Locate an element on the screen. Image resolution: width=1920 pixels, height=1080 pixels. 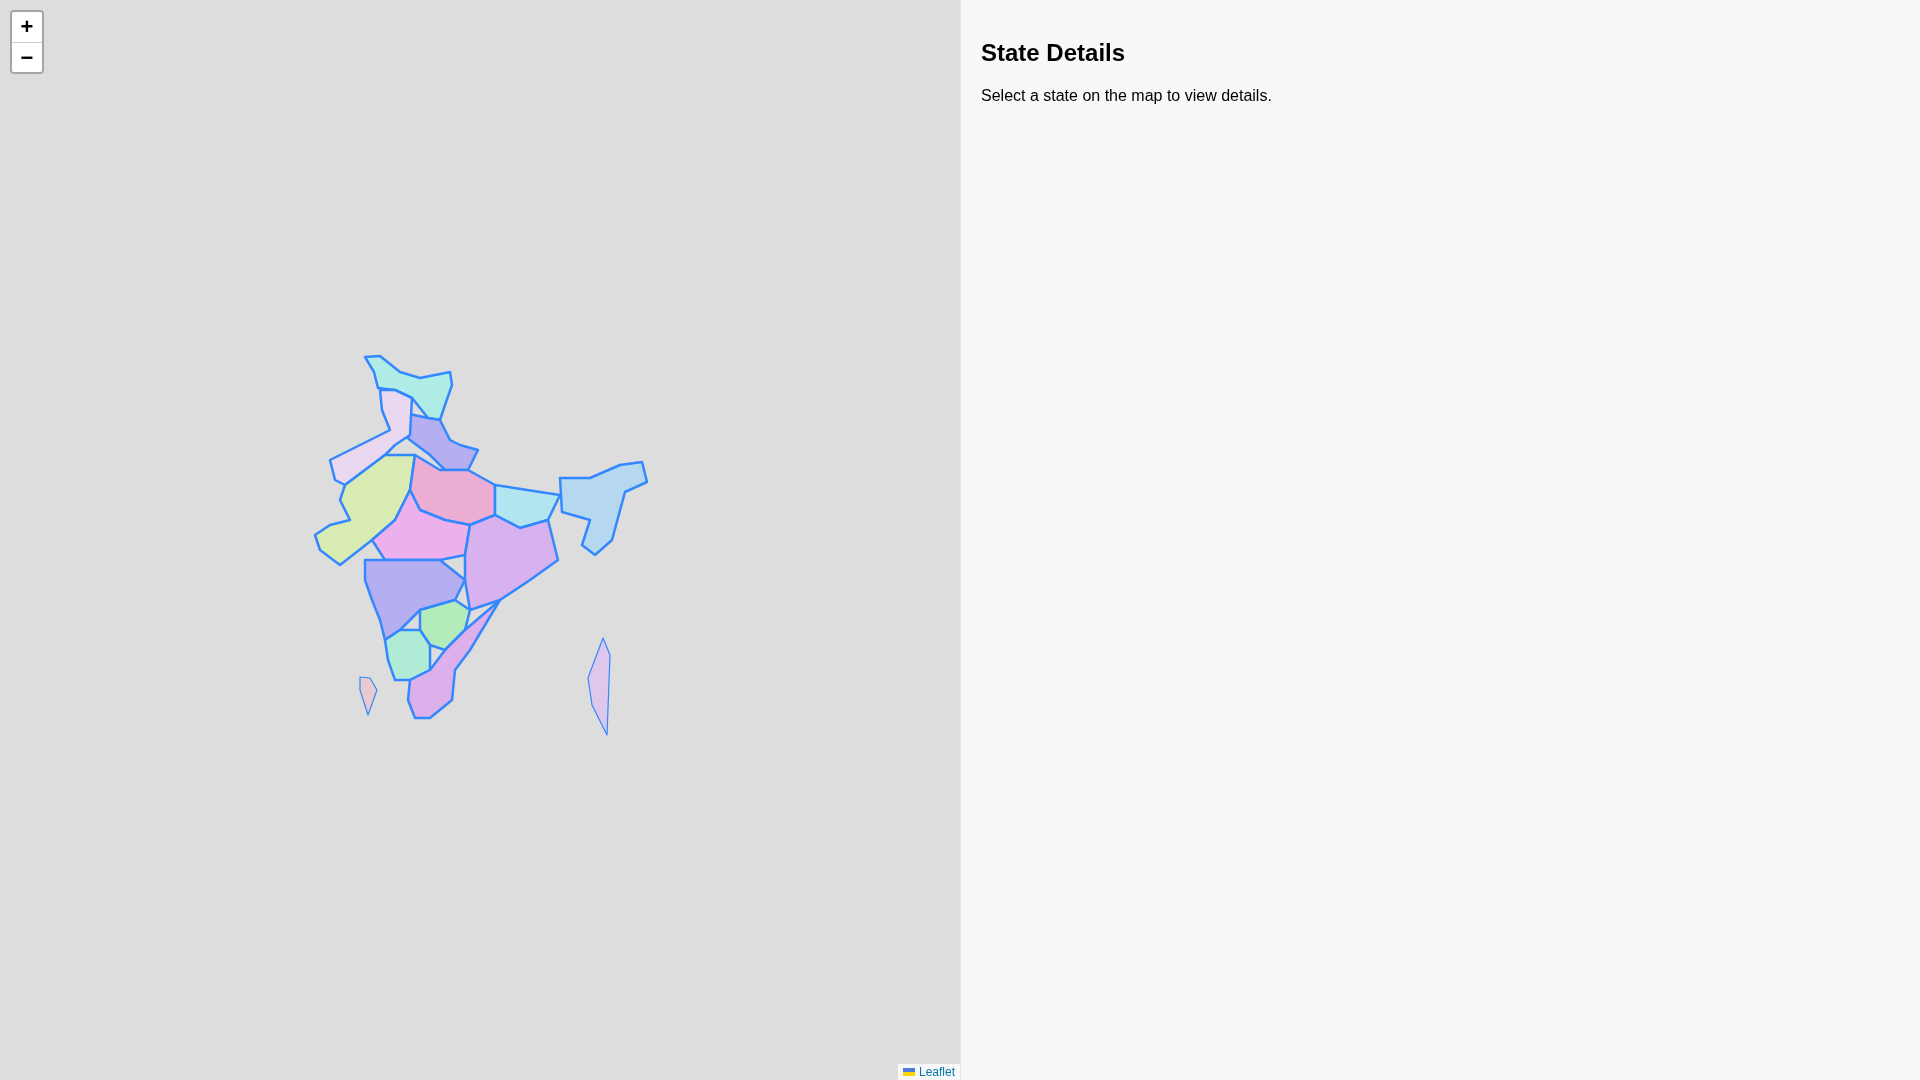
flag-icon is located at coordinates (908, 1072).